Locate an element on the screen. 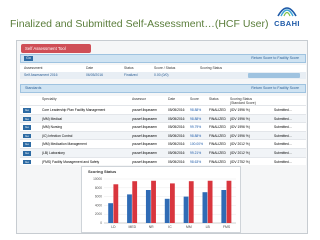 The image size is (320, 240). assessment-toolbar: Go Return Score to Facility Score is located at coordinates (163, 58).